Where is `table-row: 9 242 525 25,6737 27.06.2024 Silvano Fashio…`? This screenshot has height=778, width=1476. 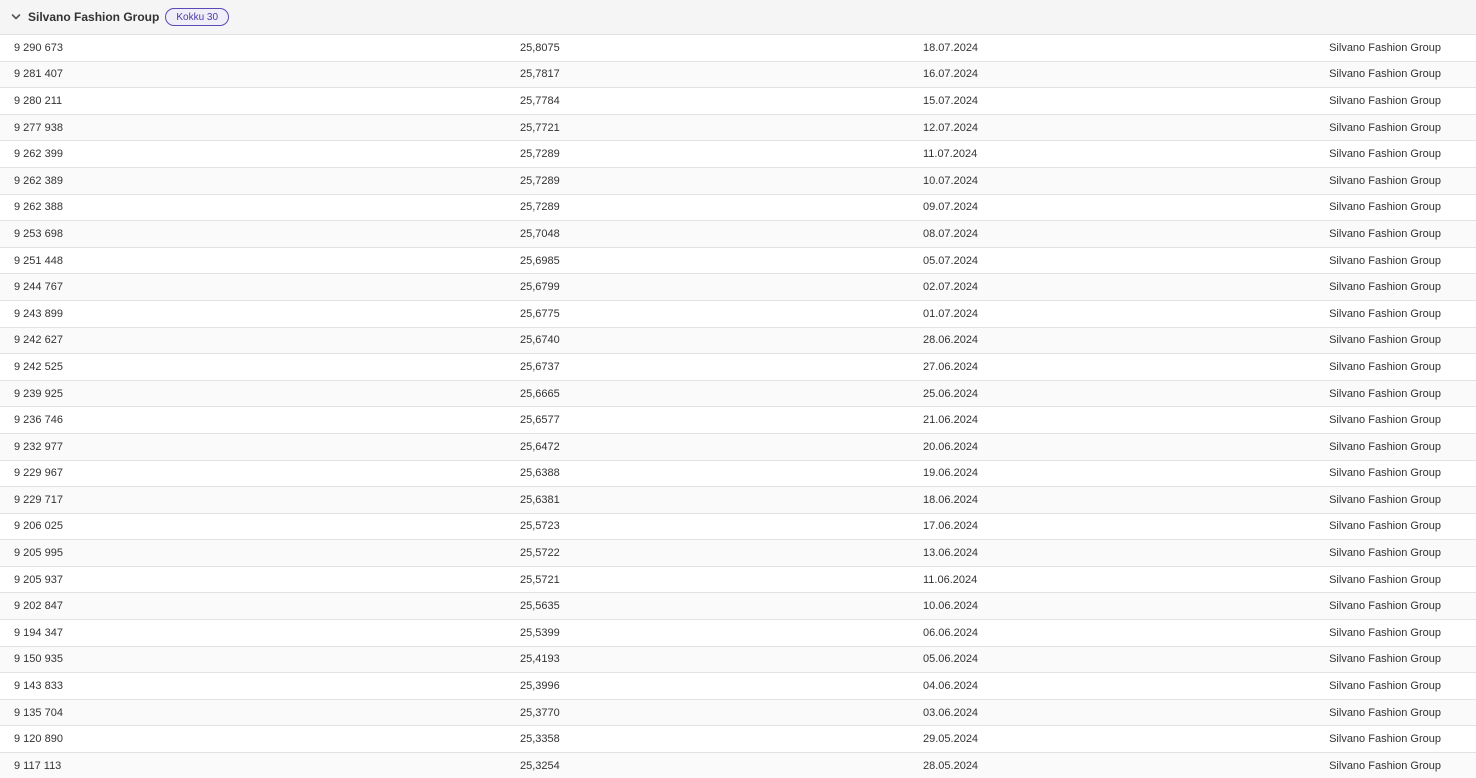
table-row: 9 242 525 25,6737 27.06.2024 Silvano Fashio… is located at coordinates (738, 367).